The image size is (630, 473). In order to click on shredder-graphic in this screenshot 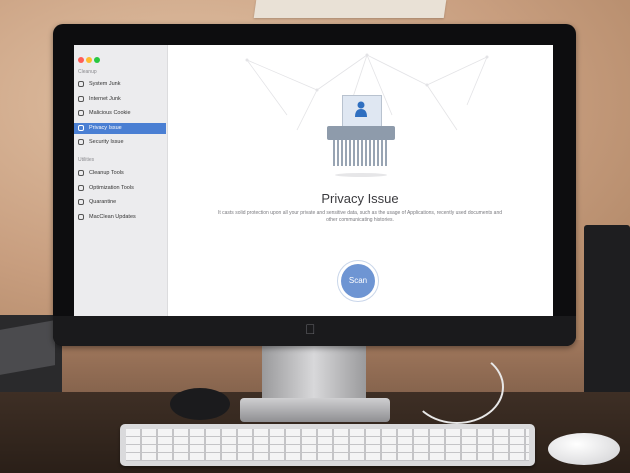, I will do `click(361, 133)`.